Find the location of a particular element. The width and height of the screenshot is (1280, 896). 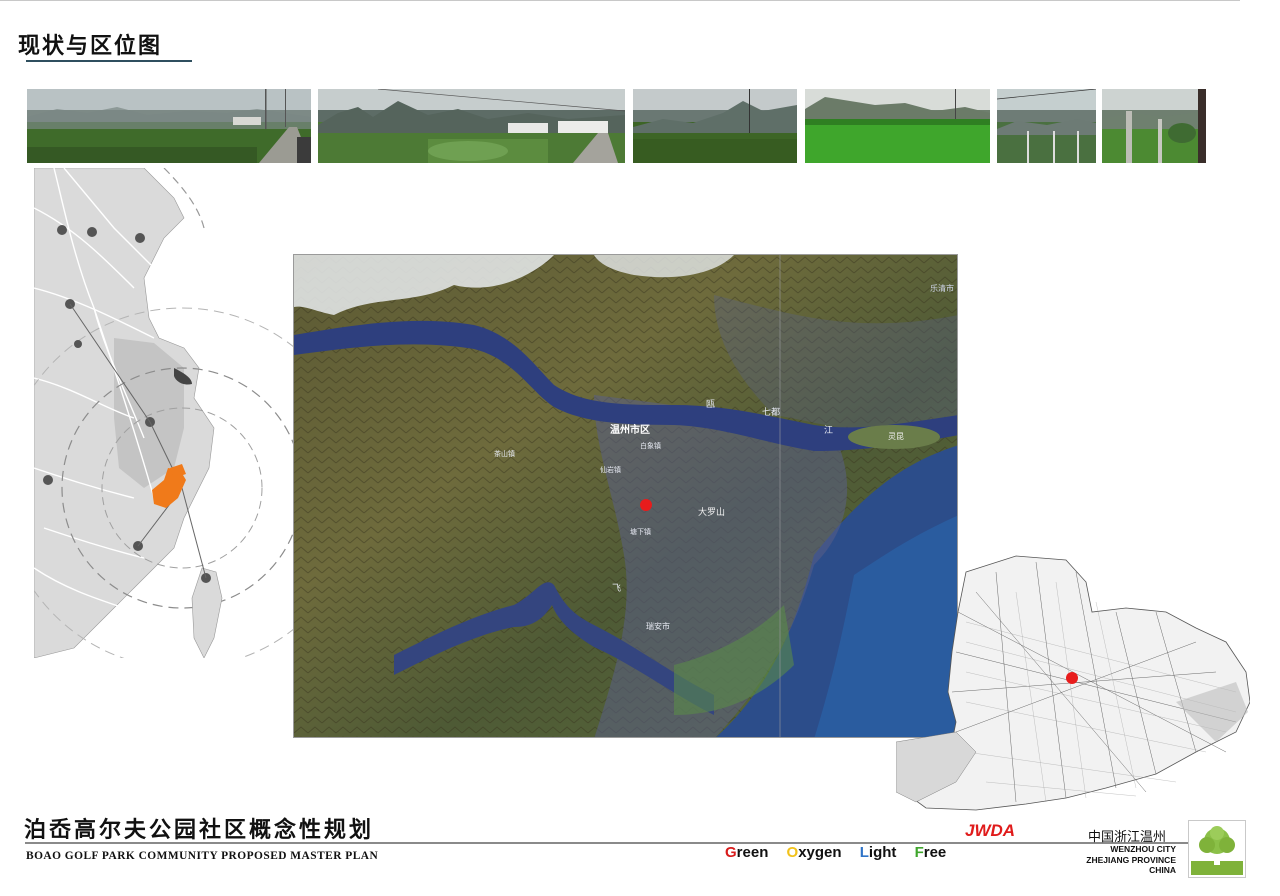

site-plan-map is located at coordinates (1073, 683).